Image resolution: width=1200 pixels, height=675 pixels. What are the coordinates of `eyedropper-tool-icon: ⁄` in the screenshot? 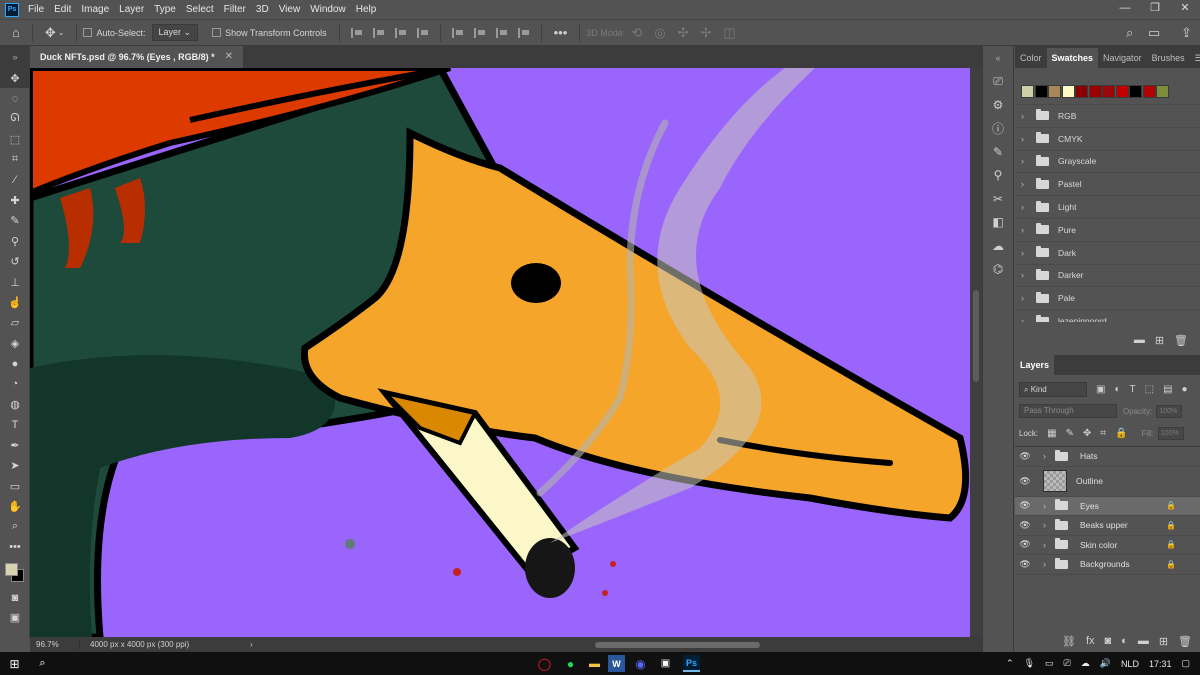 It's located at (15, 180).